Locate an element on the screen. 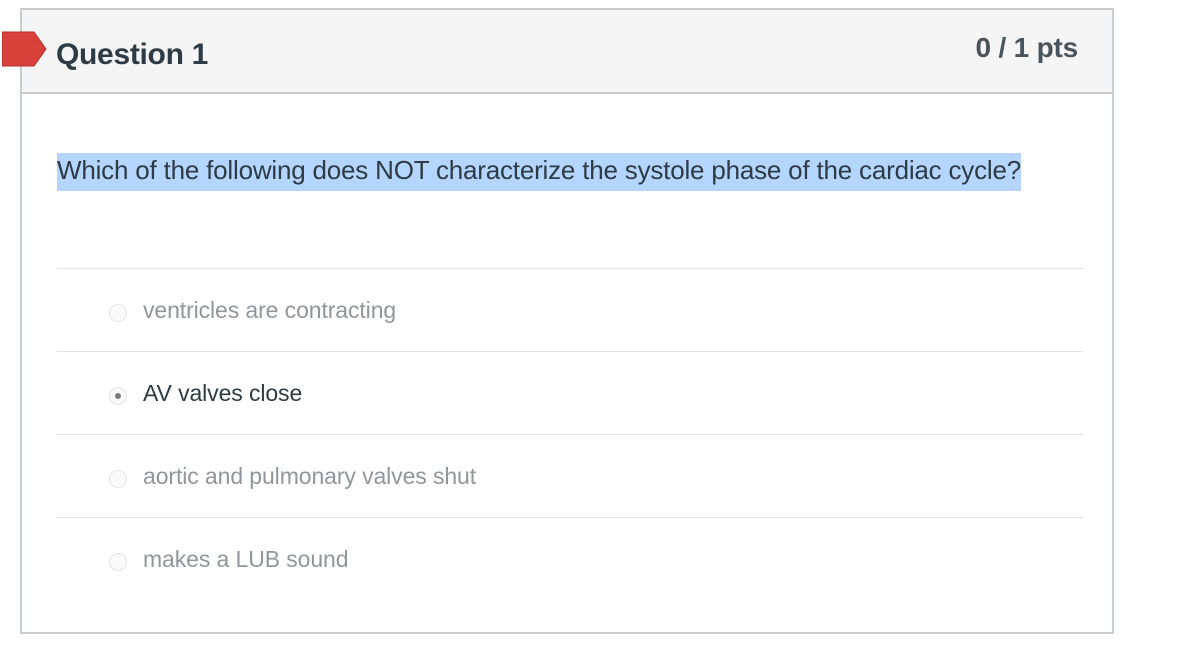  question-title: Question 1 is located at coordinates (132, 54).